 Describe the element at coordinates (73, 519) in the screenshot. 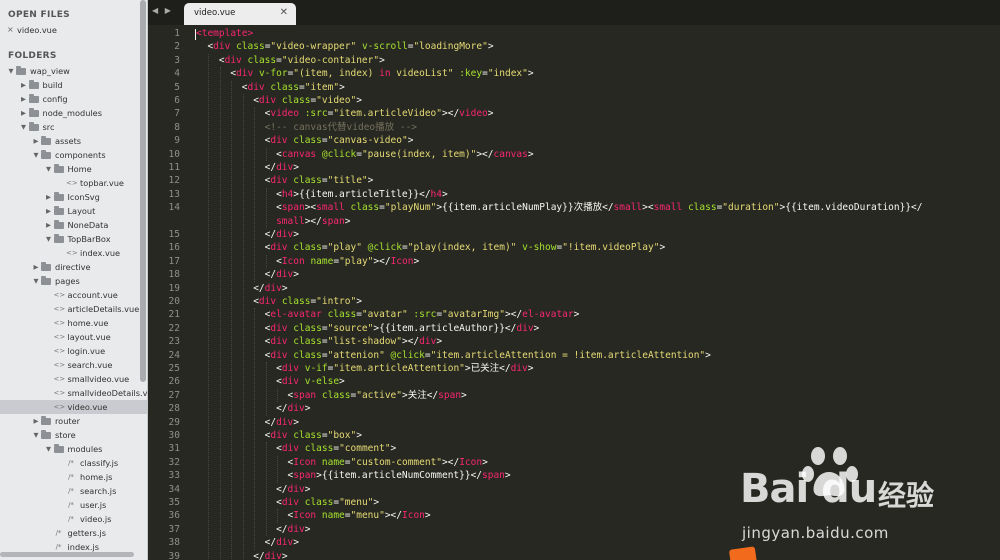

I see `file-item: /* video.js` at that location.